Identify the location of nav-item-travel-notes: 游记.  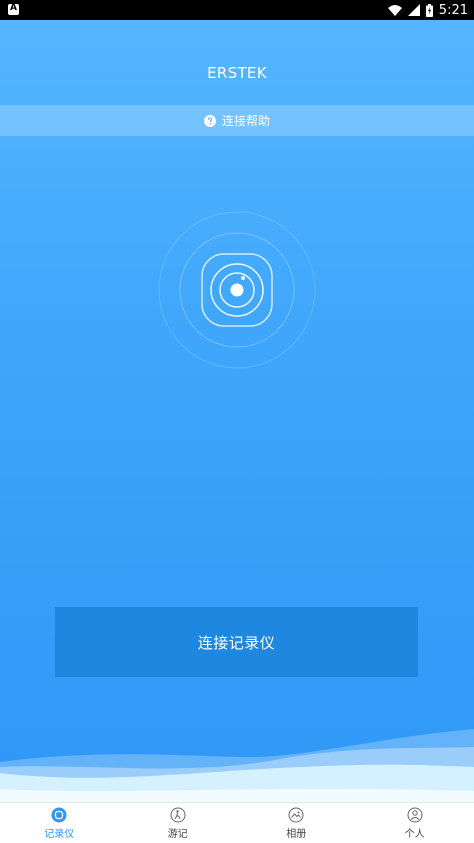
(178, 823).